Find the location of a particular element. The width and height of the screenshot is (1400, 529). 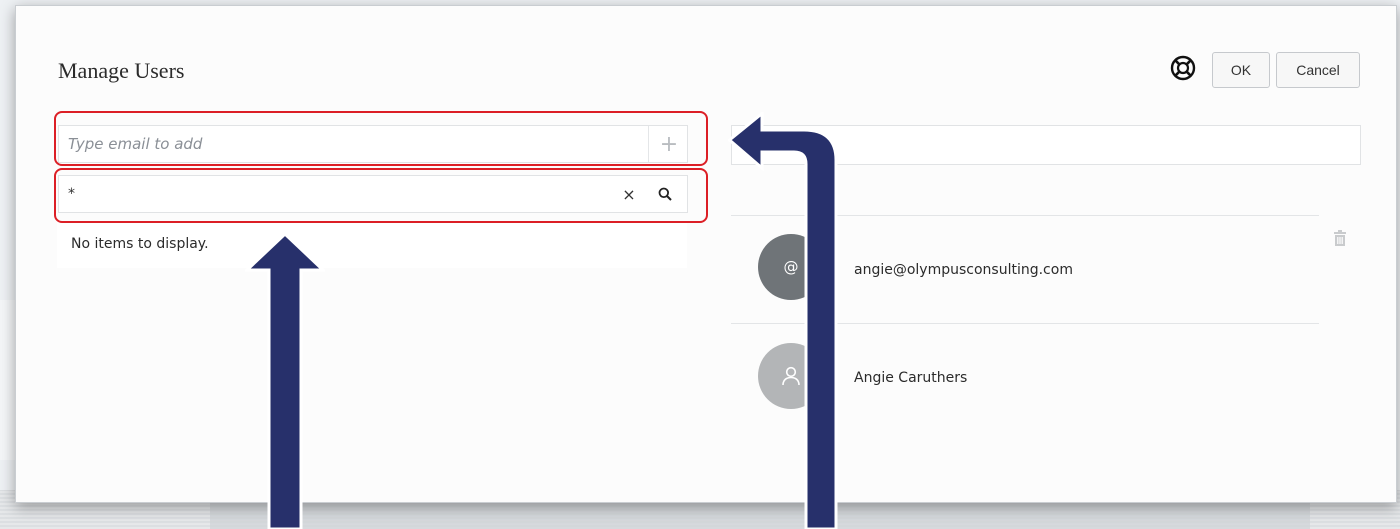

user-name: angie@olympusconsulting.com is located at coordinates (963, 270).